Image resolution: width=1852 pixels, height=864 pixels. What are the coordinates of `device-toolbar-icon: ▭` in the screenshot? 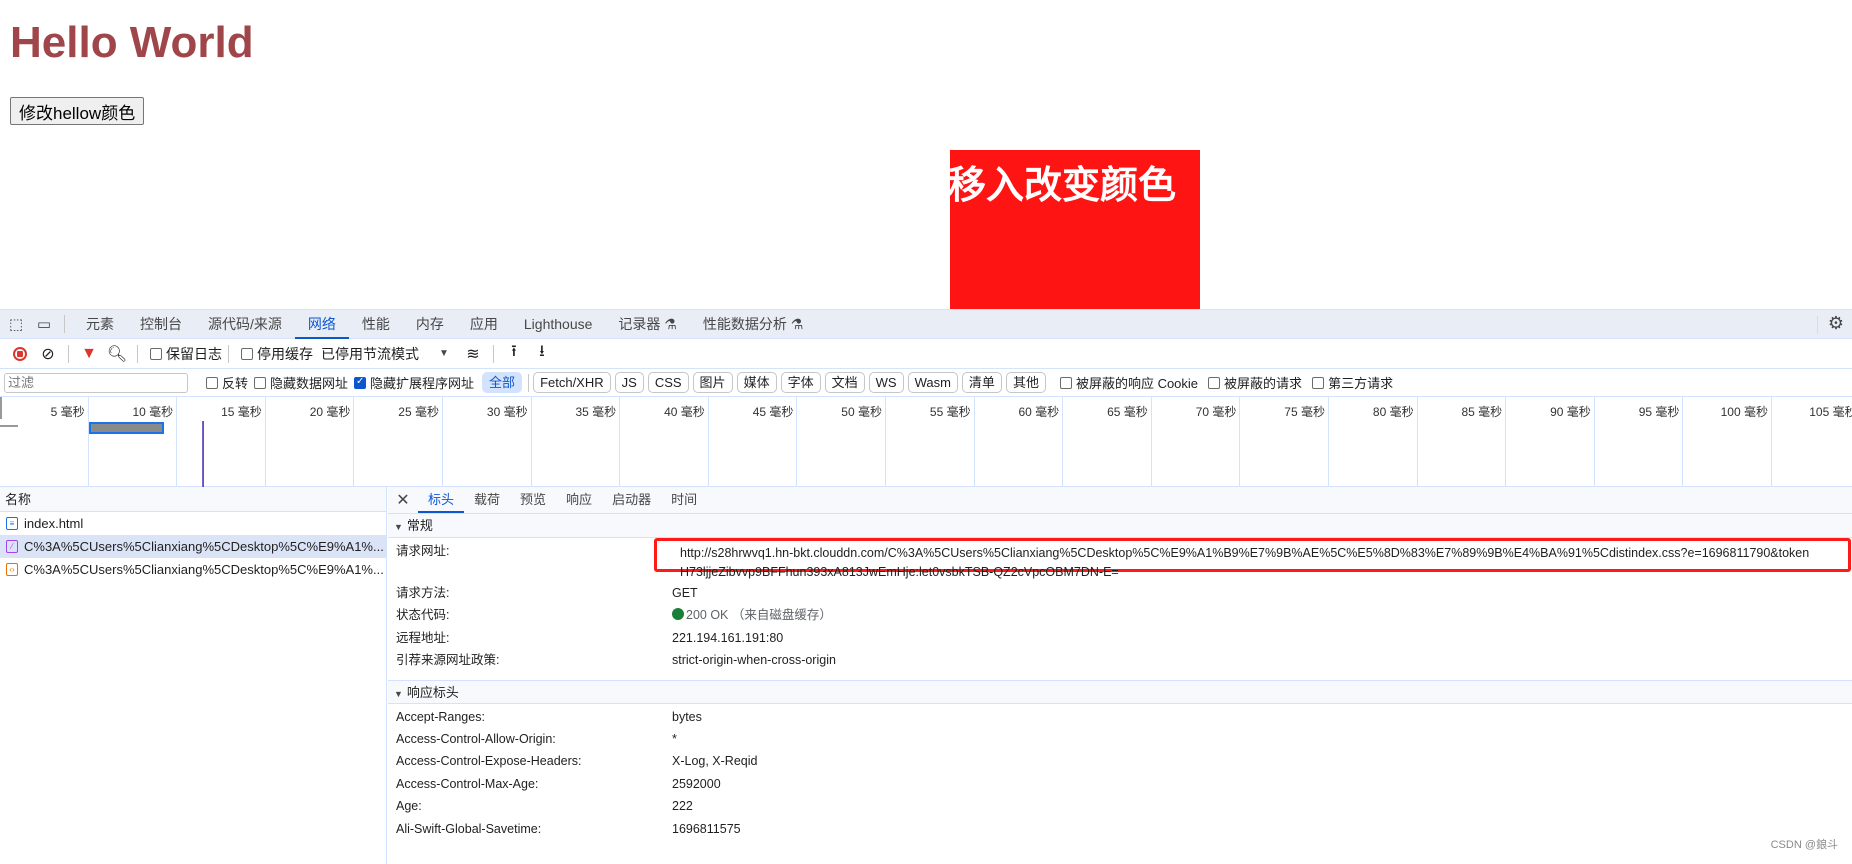 It's located at (44, 324).